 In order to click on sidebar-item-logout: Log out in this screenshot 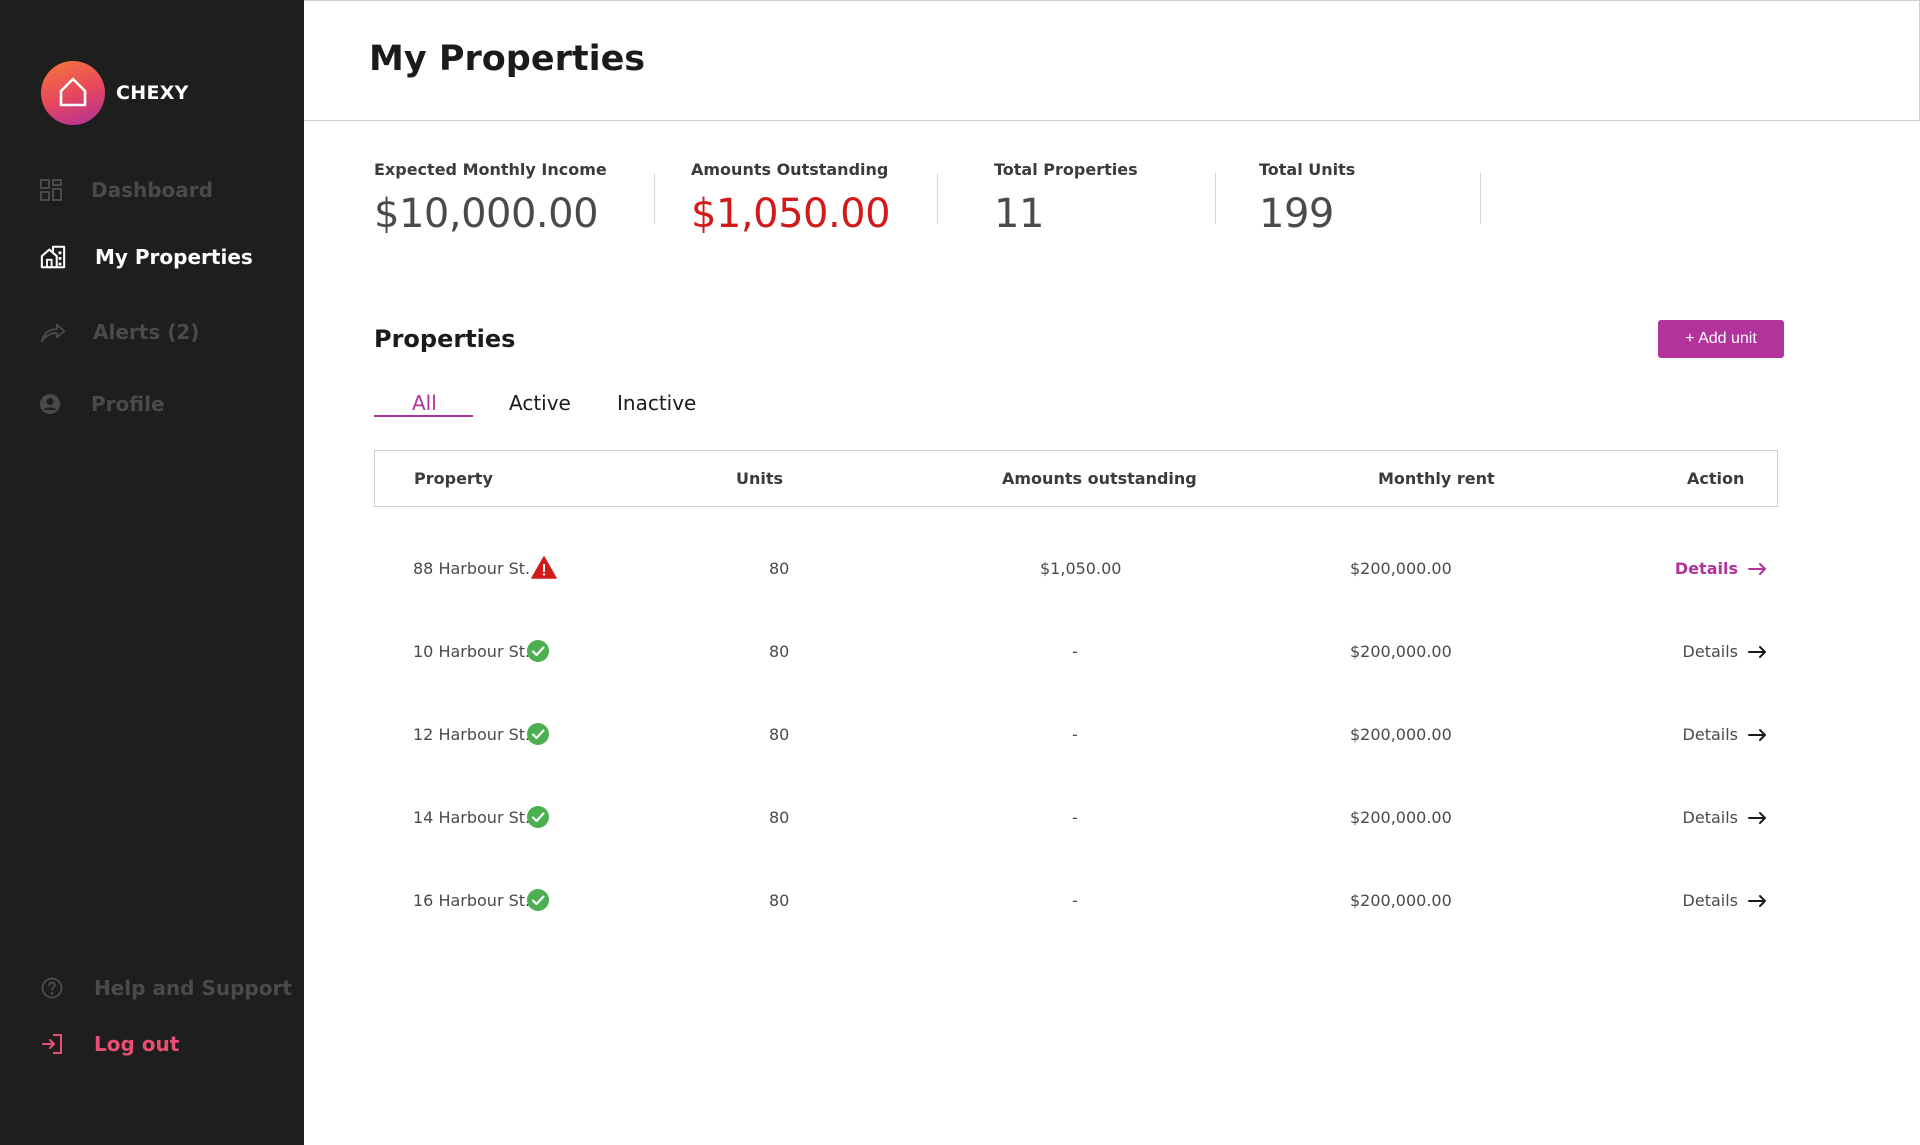, I will do `click(152, 1044)`.